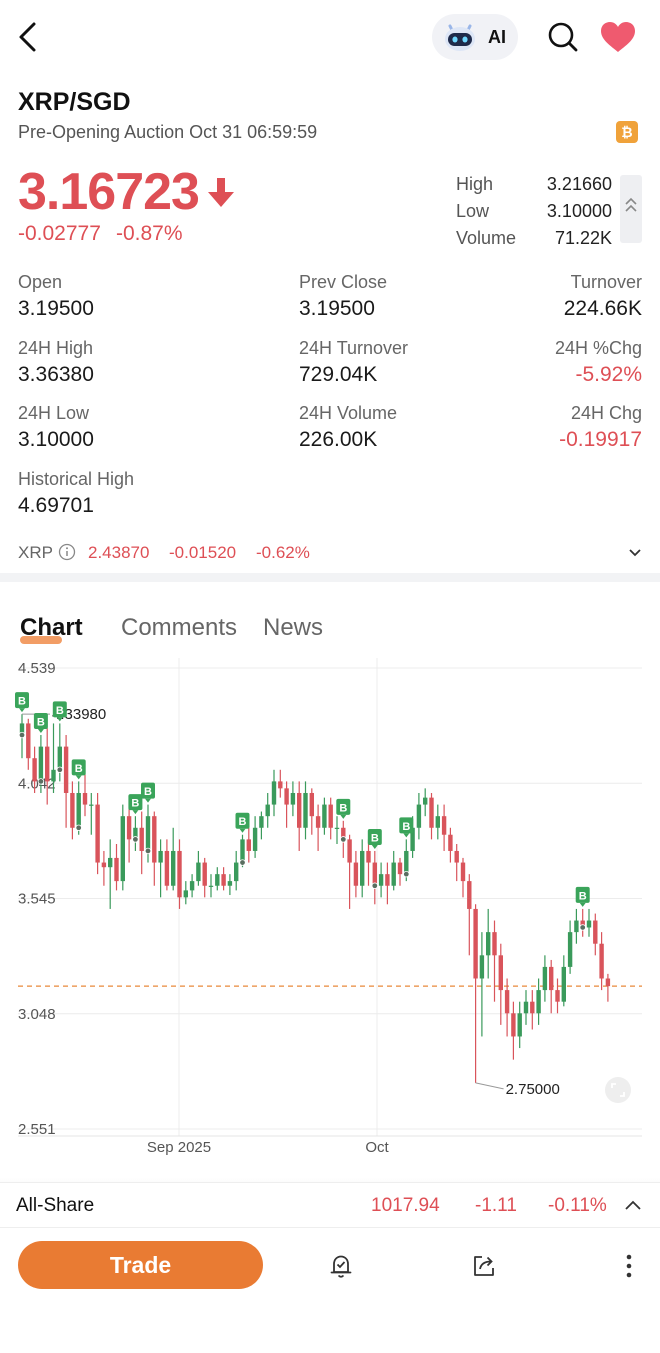 This screenshot has height=1353, width=660. I want to click on price-change: -0.02777, so click(59, 233).